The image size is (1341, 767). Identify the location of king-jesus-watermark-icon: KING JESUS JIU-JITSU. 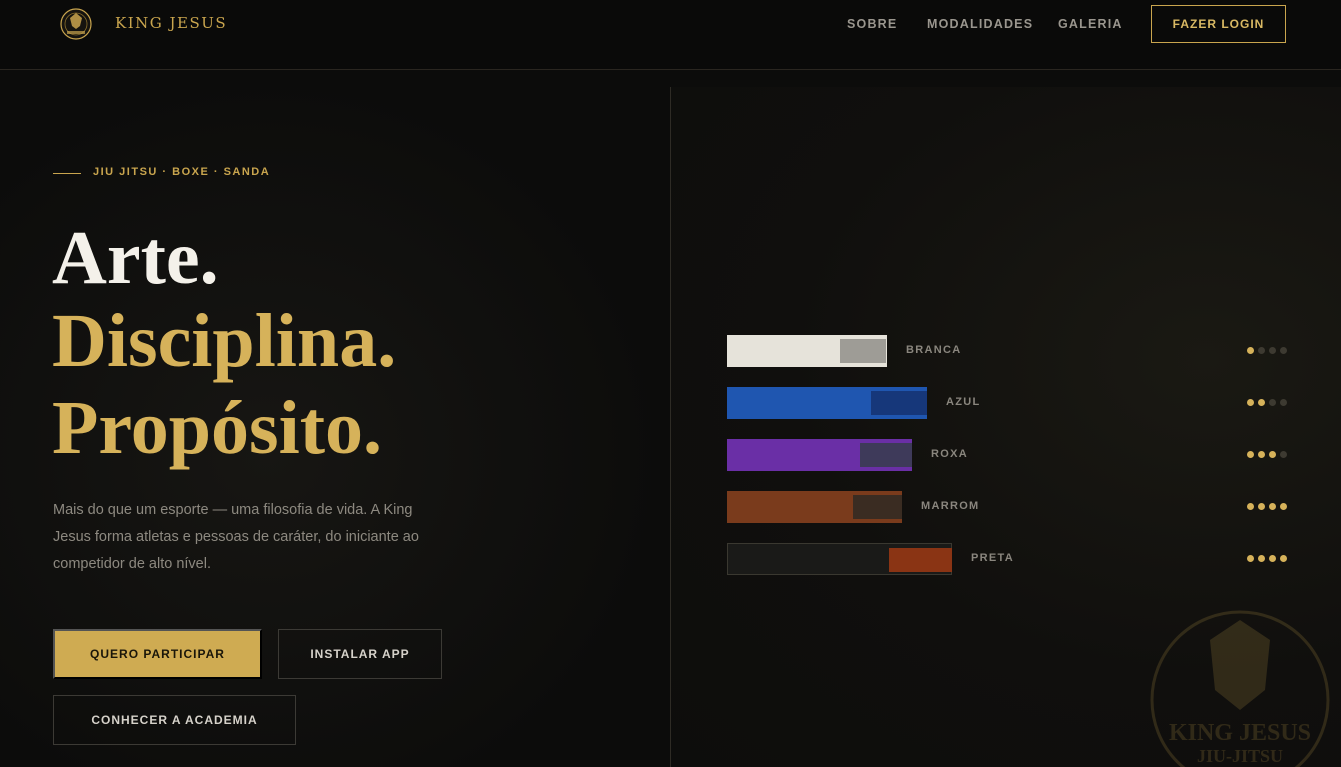
(1240, 688).